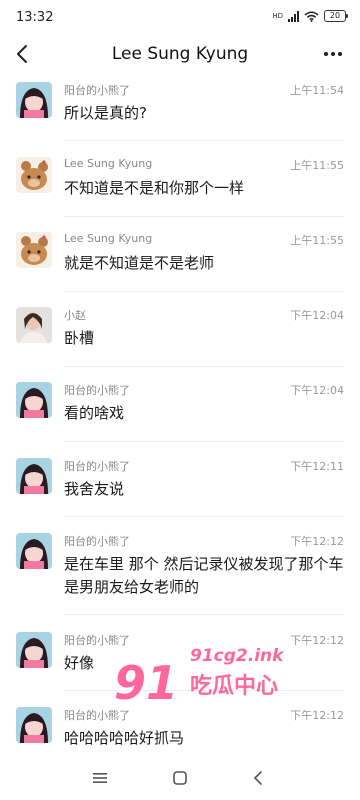 The height and width of the screenshot is (800, 360). Describe the element at coordinates (317, 90) in the screenshot. I see `message-time: 上午11:54` at that location.